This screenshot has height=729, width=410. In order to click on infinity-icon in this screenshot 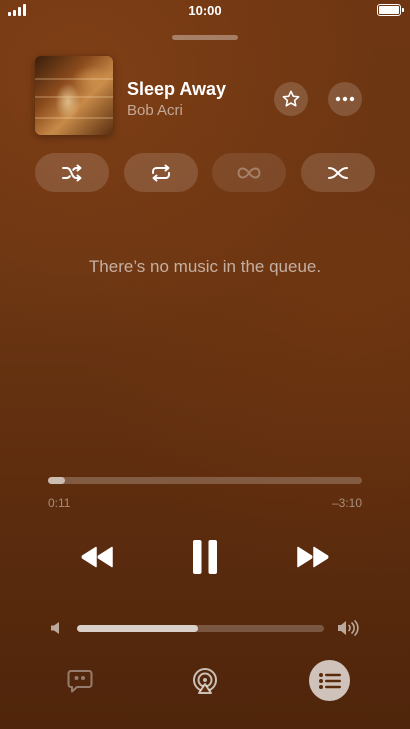, I will do `click(249, 172)`.